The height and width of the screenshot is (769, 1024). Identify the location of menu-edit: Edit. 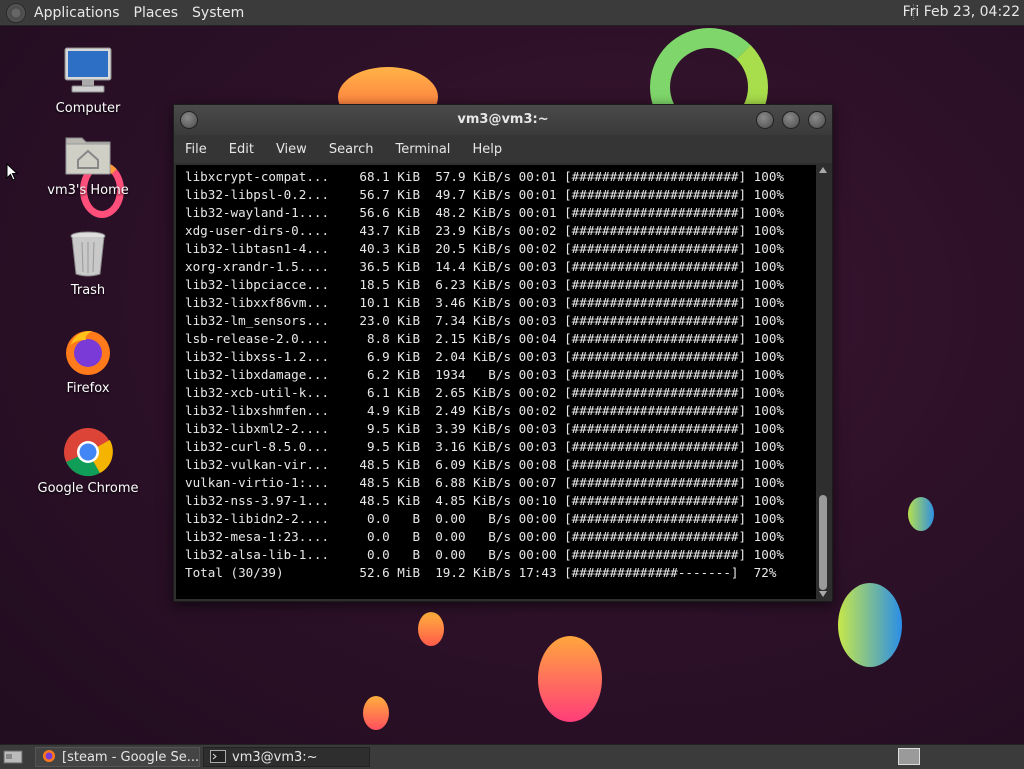
(241, 149).